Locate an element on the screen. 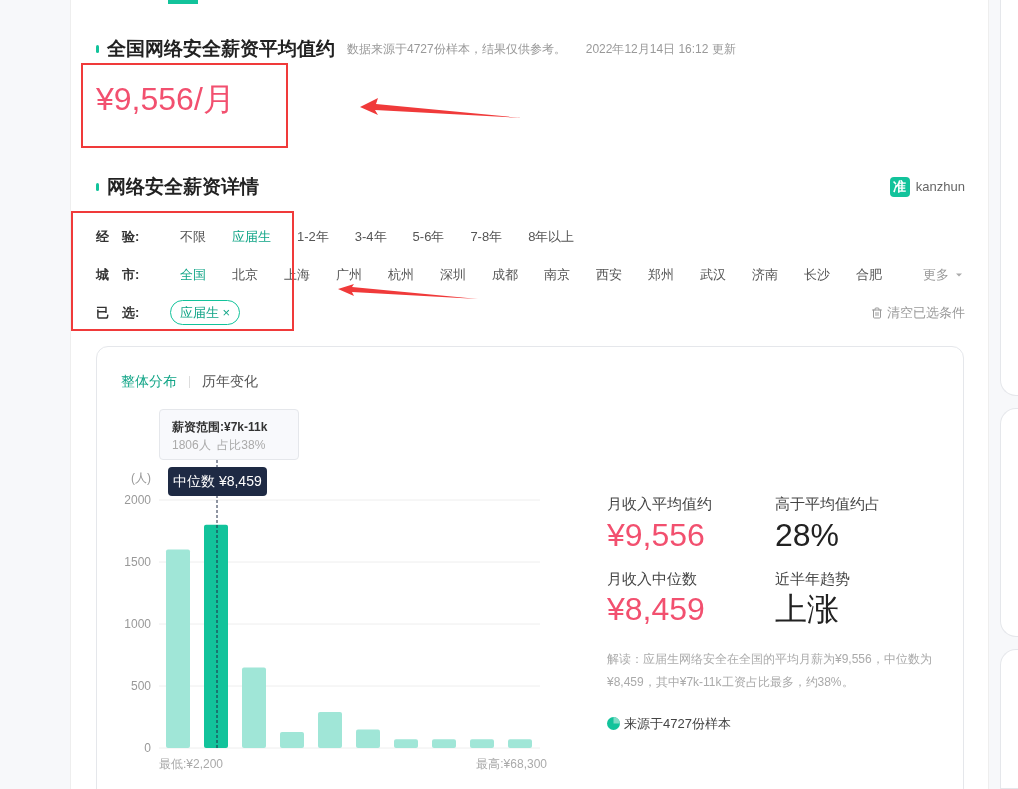 The height and width of the screenshot is (789, 1018). filter-option: 5-6年 is located at coordinates (428, 236).